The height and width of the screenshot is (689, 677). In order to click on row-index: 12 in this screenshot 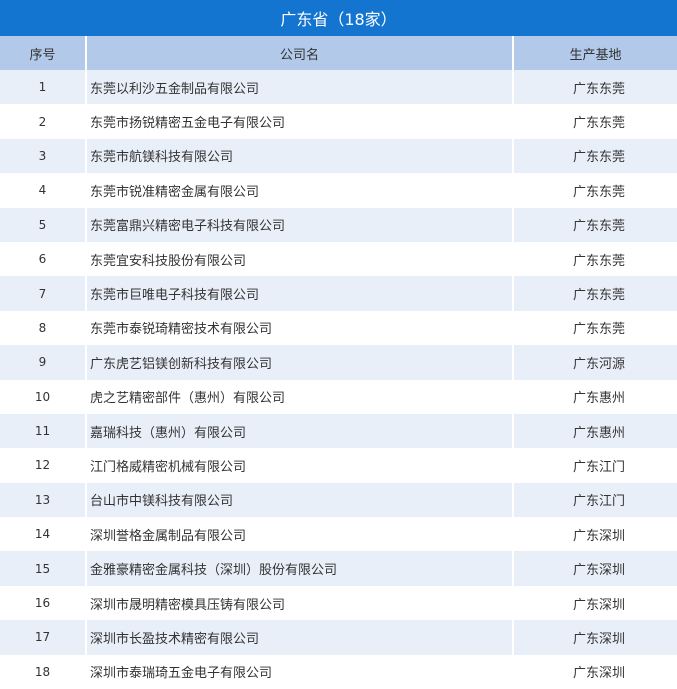, I will do `click(43, 465)`.